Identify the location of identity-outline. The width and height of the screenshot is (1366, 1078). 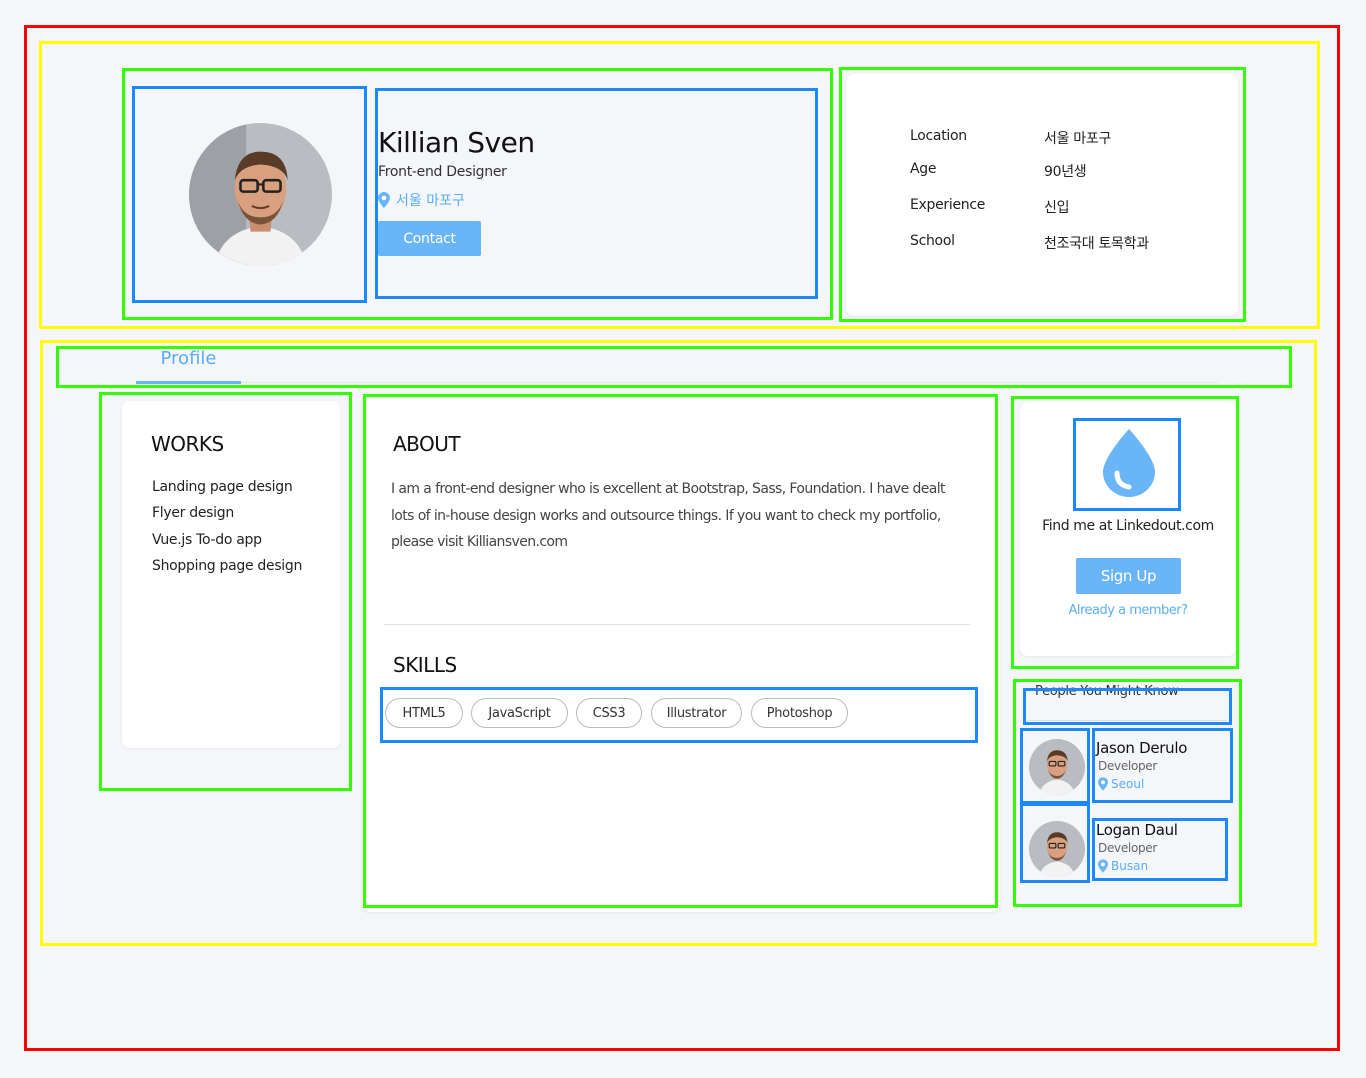
(596, 193).